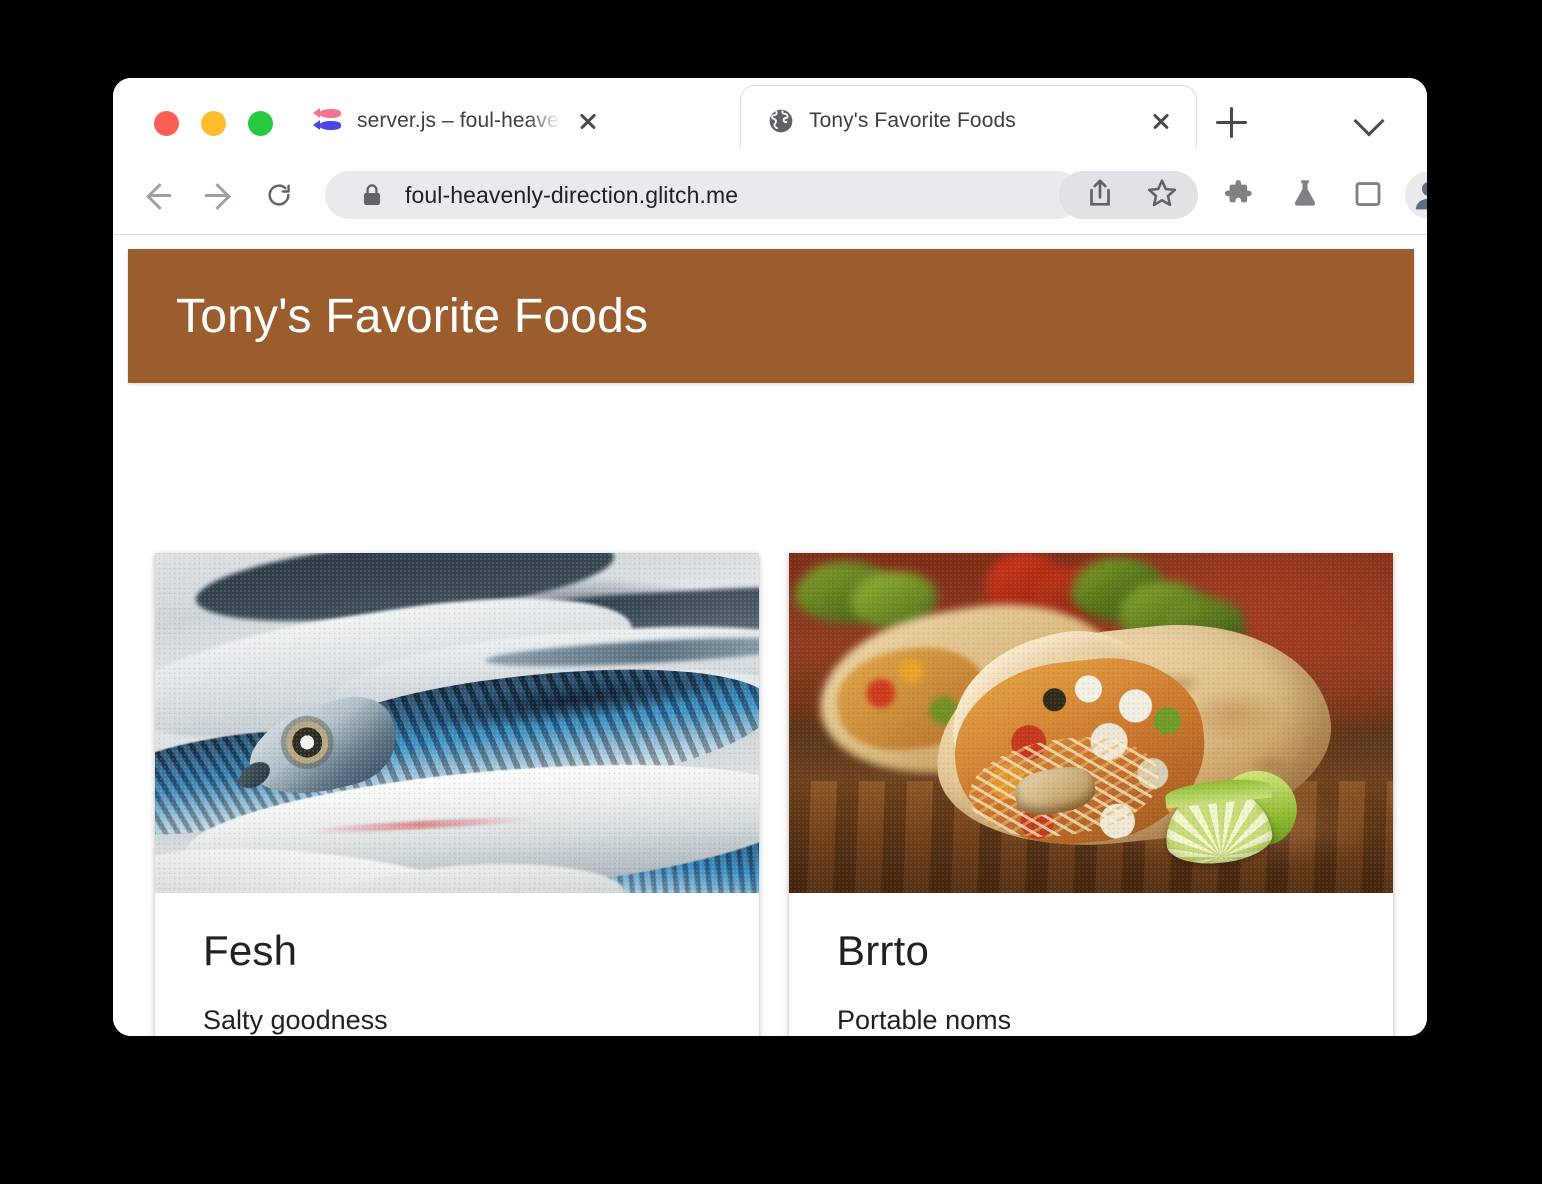 The height and width of the screenshot is (1184, 1542). I want to click on reload-button, so click(279, 195).